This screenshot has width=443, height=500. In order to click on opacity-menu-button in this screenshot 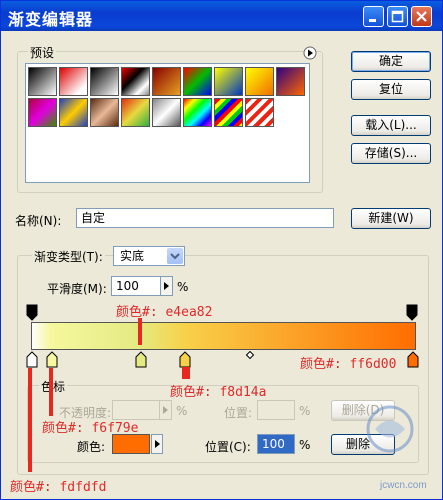, I will do `click(166, 410)`.